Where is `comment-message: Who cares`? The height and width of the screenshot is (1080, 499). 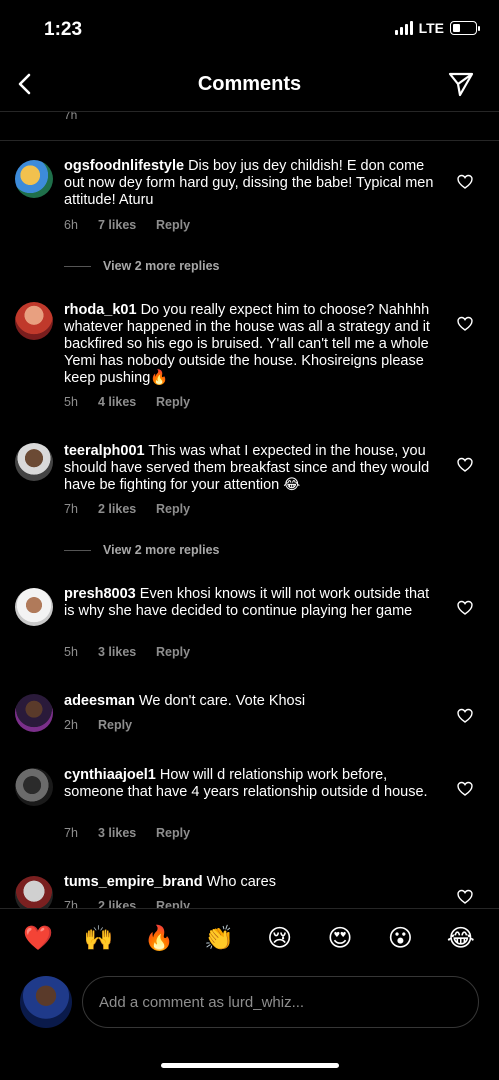
comment-message: Who cares is located at coordinates (241, 882).